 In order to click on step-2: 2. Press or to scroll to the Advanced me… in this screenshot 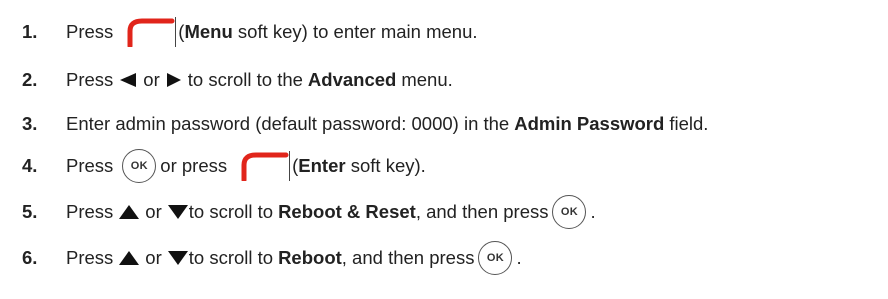, I will do `click(444, 80)`.